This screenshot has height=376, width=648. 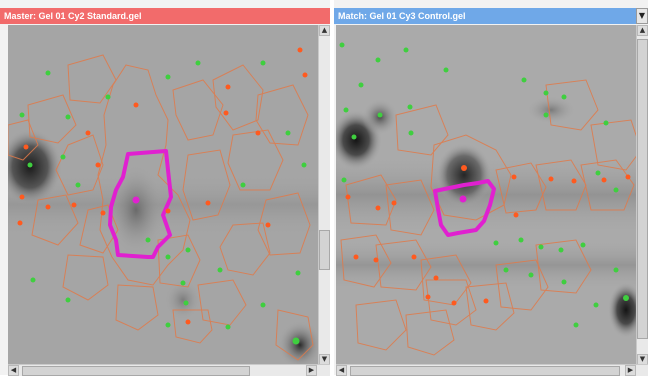 I want to click on match-scroll-left-button: ◀, so click(x=341, y=370).